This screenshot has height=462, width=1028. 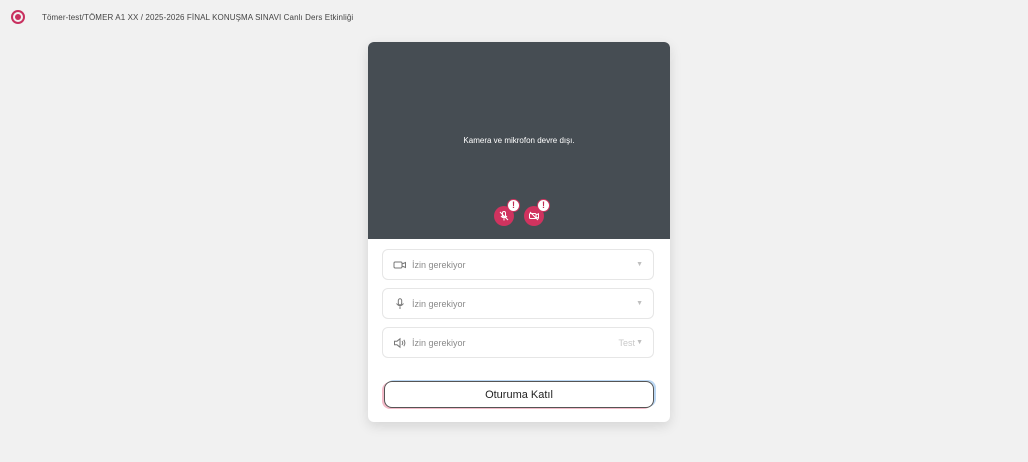 What do you see at coordinates (439, 265) in the screenshot?
I see `camera-select-label: İzin gerekiyor` at bounding box center [439, 265].